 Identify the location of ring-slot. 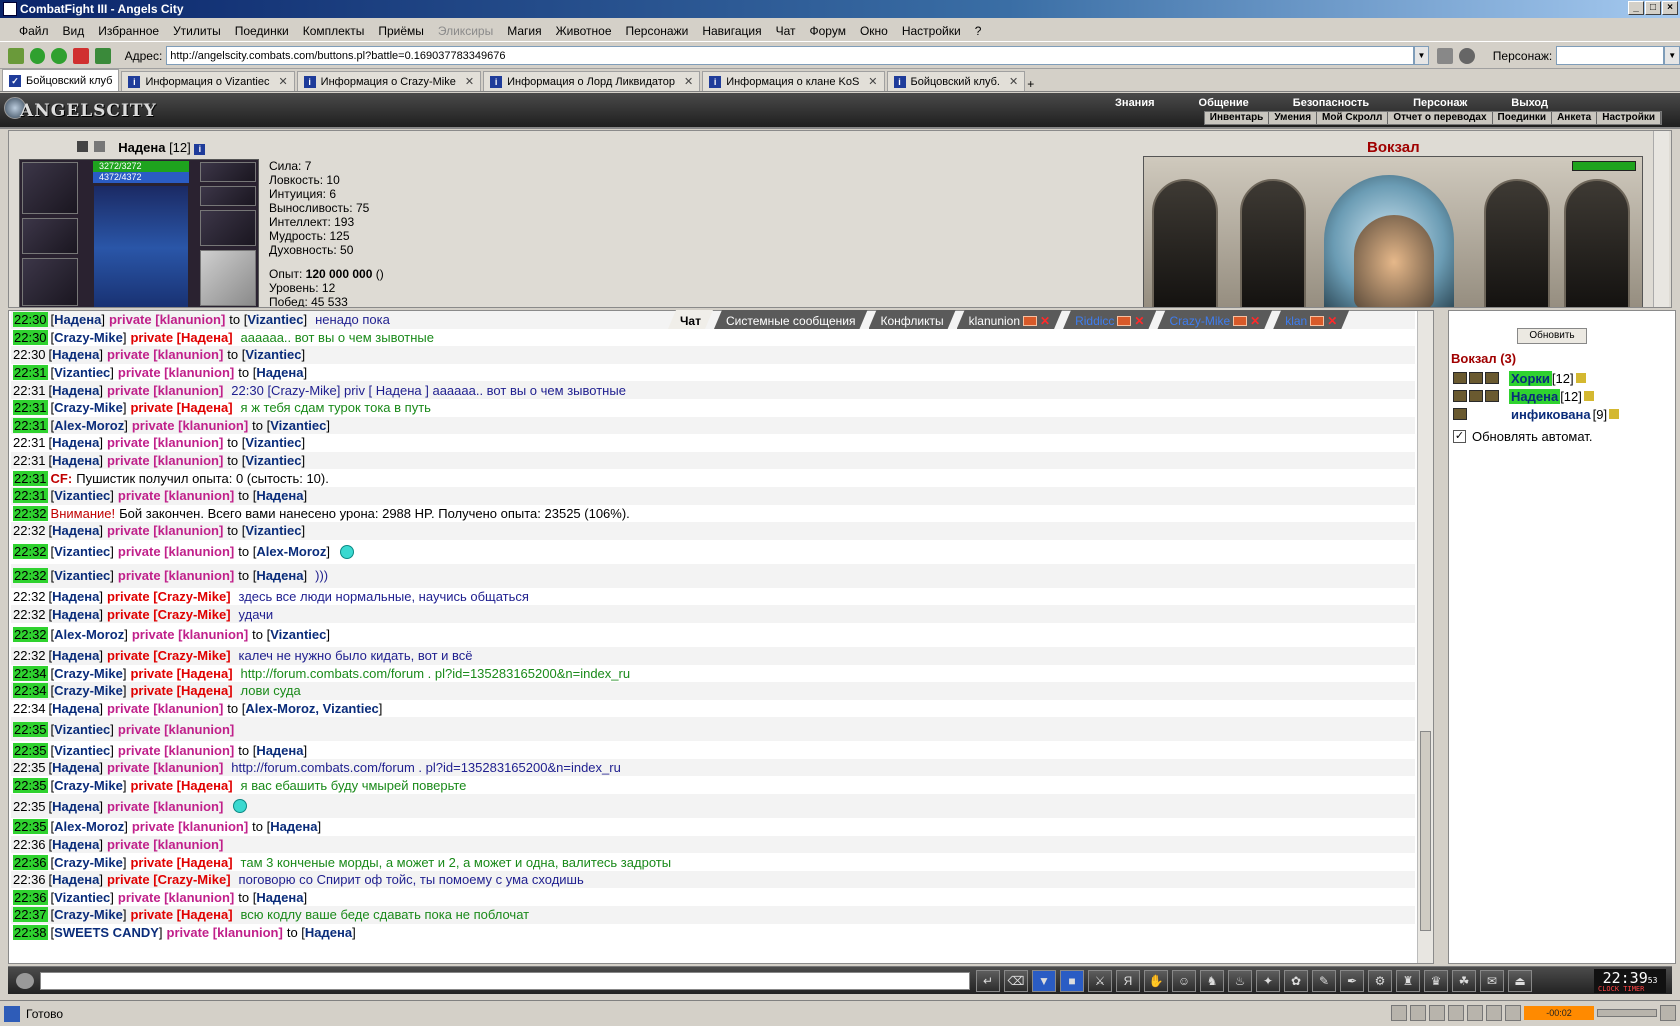
(228, 196).